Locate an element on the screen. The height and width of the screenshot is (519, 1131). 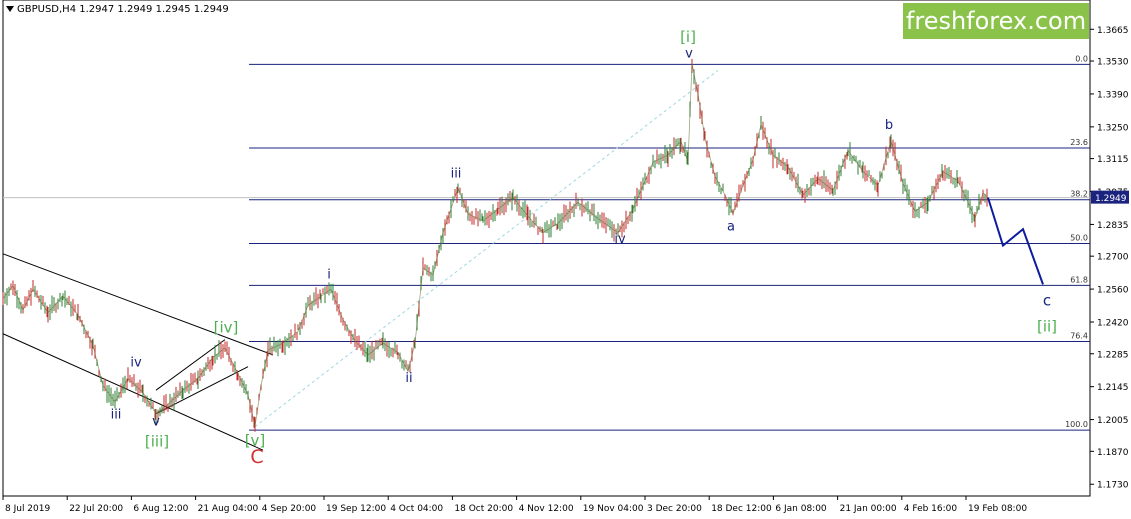
current-price-marker: 1.2949 is located at coordinates (1110, 197).